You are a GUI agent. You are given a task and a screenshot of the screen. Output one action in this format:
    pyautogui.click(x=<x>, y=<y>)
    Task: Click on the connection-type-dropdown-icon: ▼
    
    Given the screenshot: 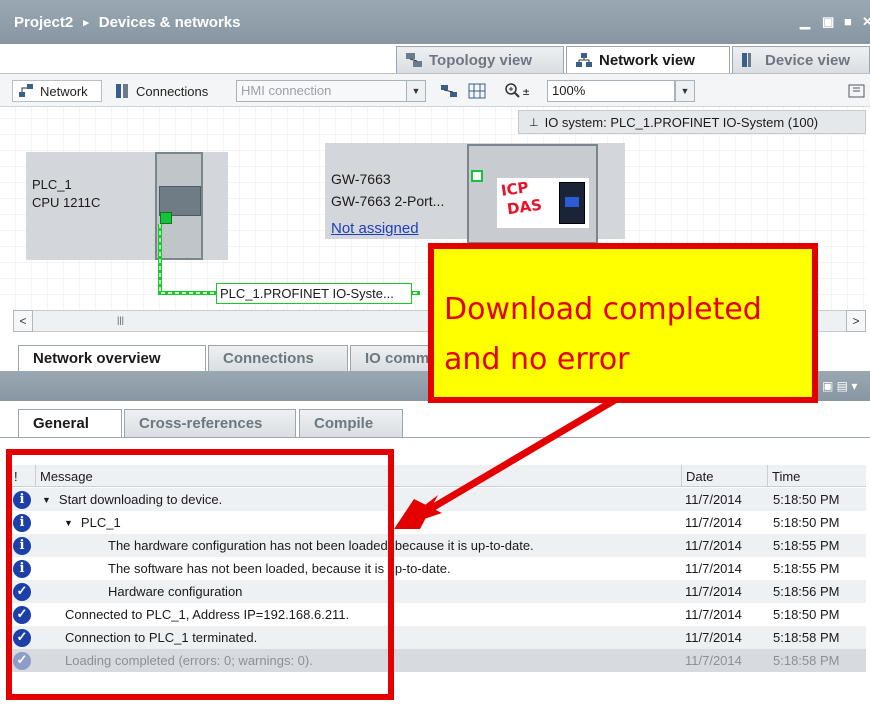 What is the action you would take?
    pyautogui.click(x=416, y=91)
    